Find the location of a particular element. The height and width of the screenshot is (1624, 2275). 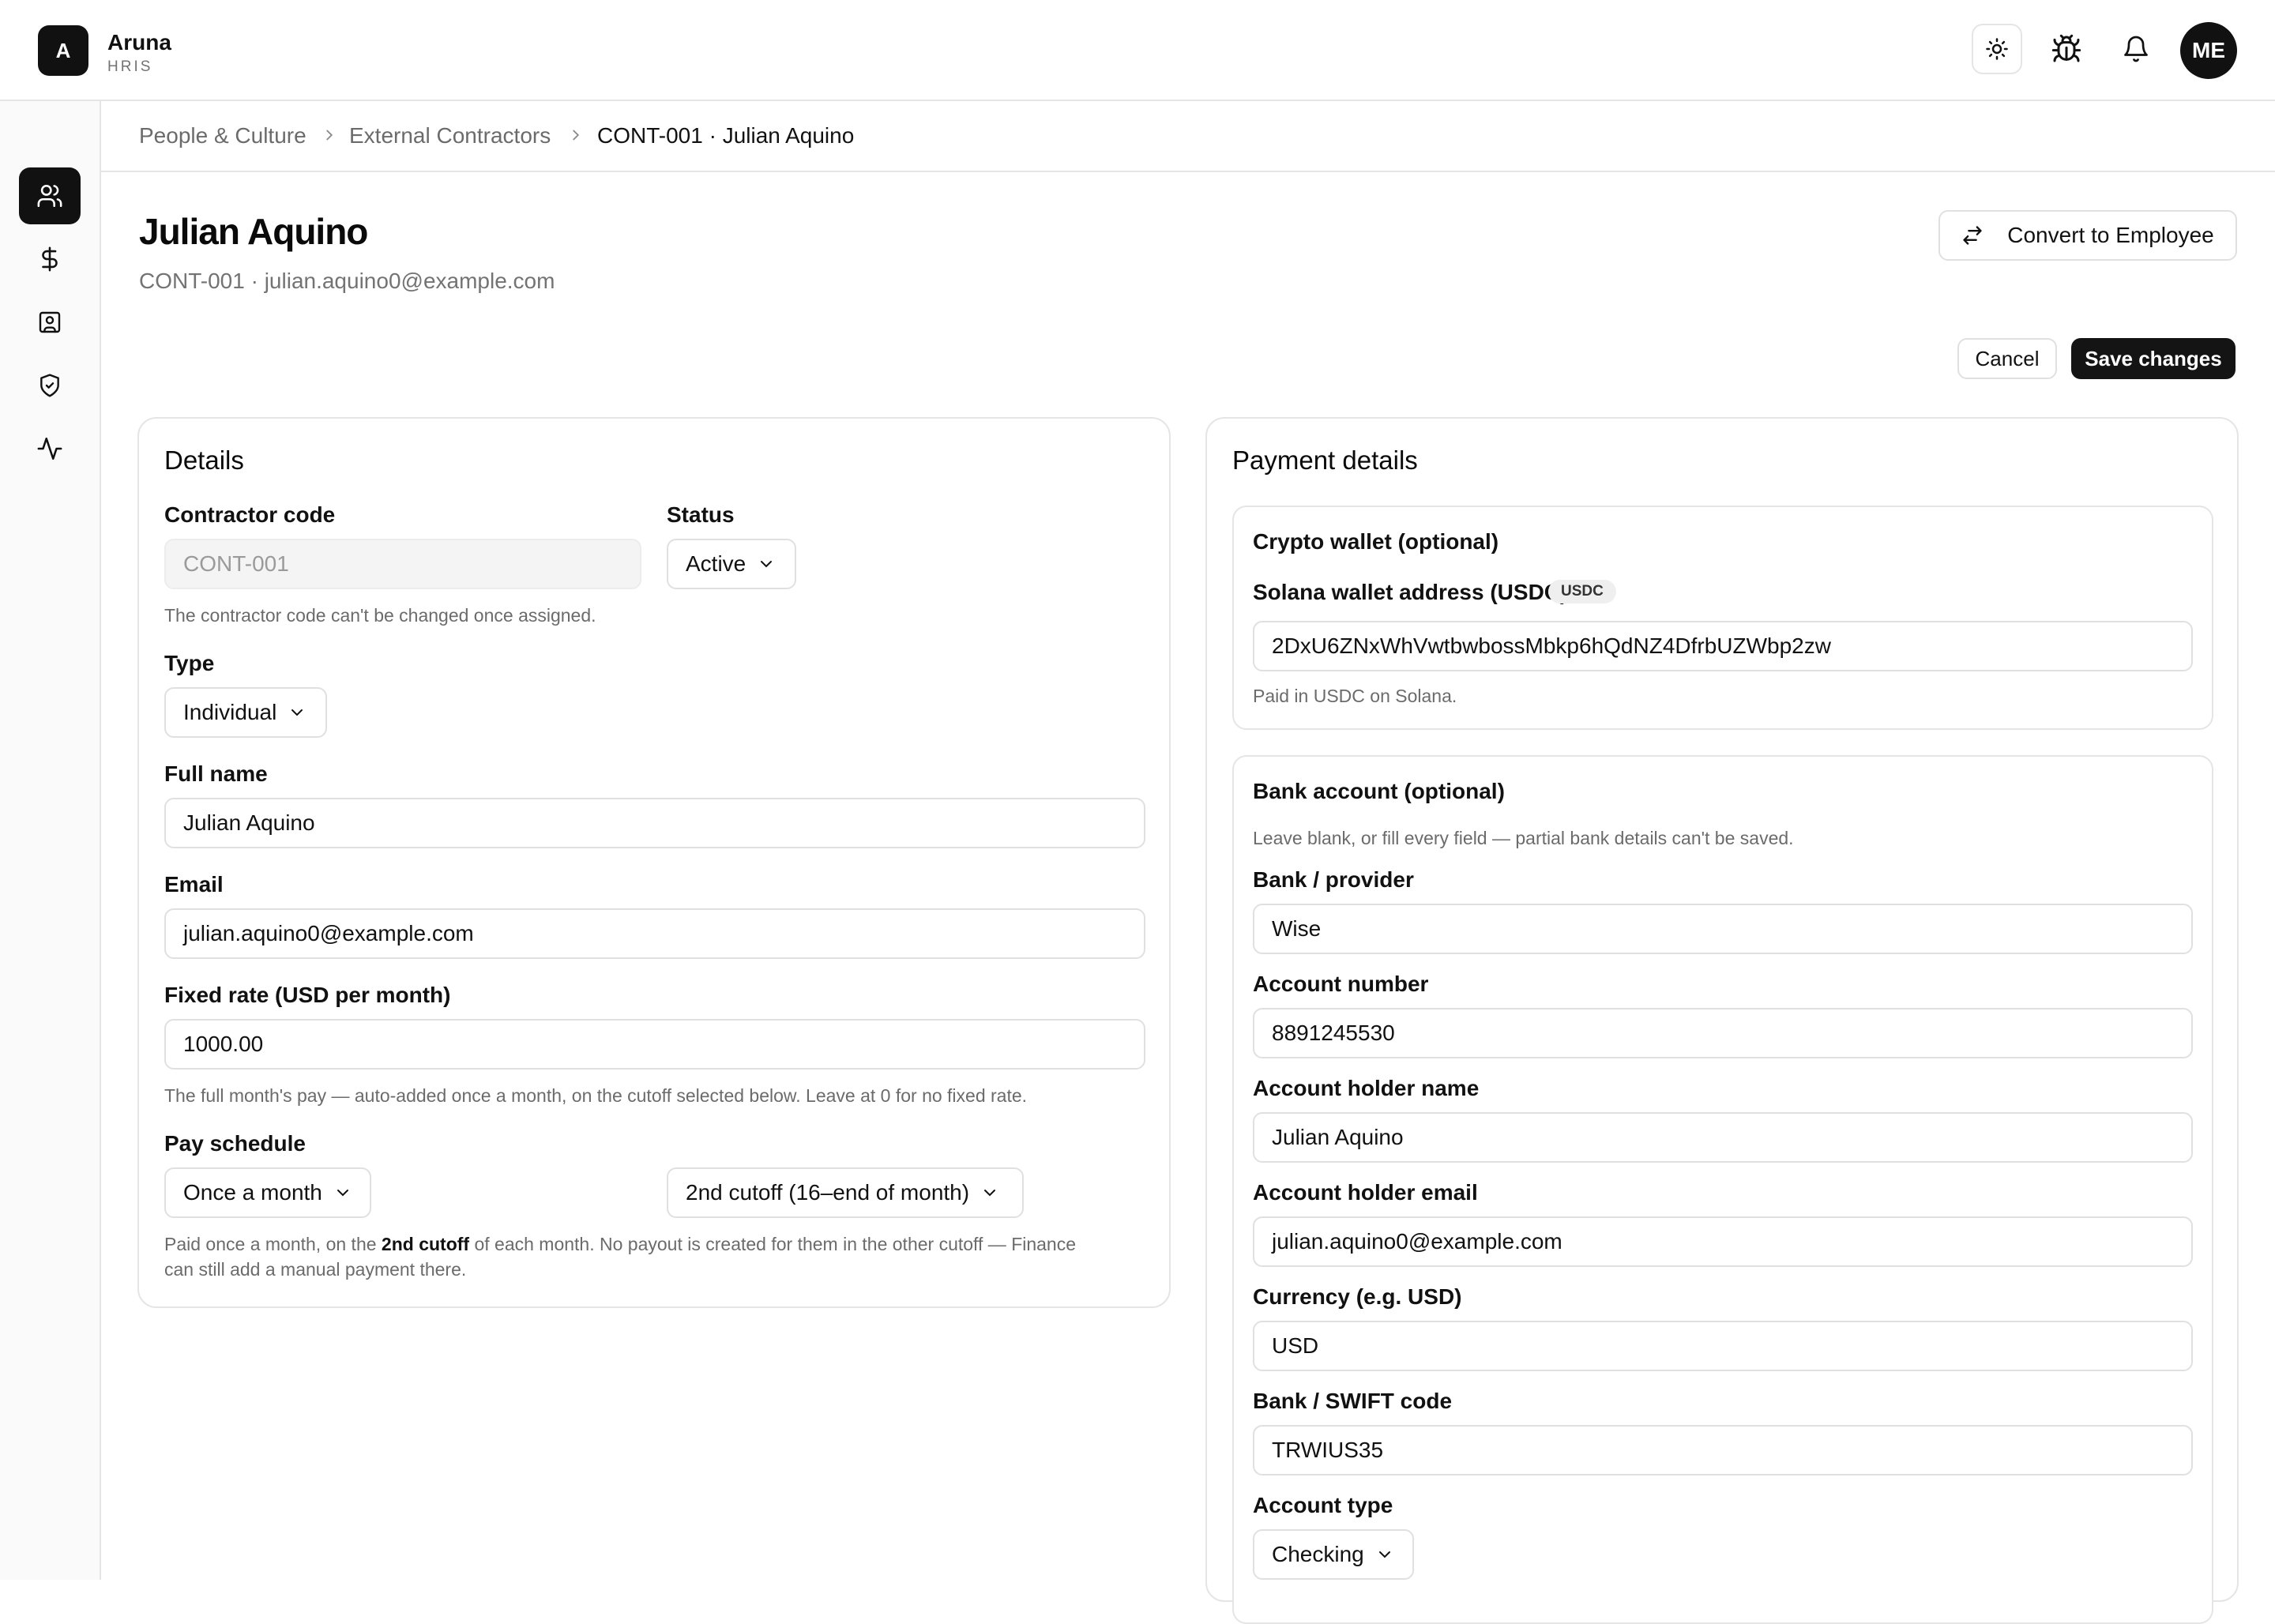

cutoff-value: 2nd cutoff (16–end of month) is located at coordinates (828, 1192).